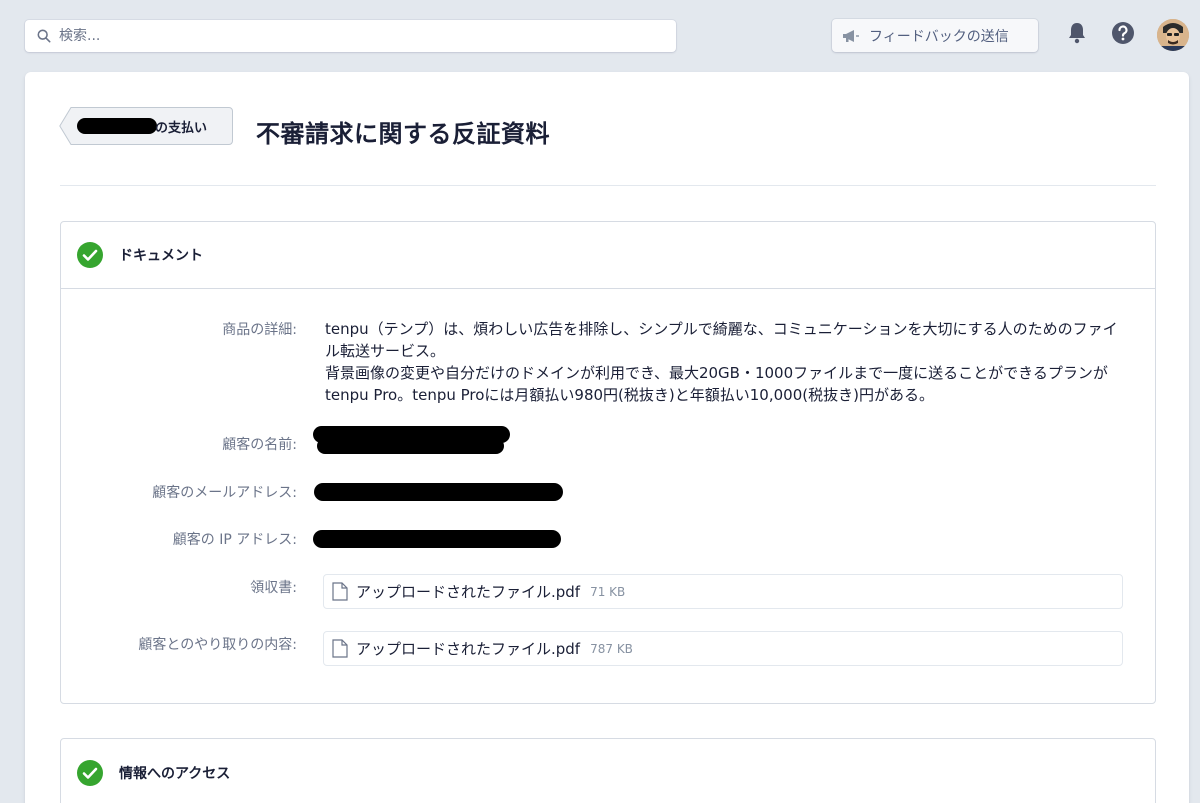  I want to click on feedback-label: フィードバックの送信, so click(939, 36).